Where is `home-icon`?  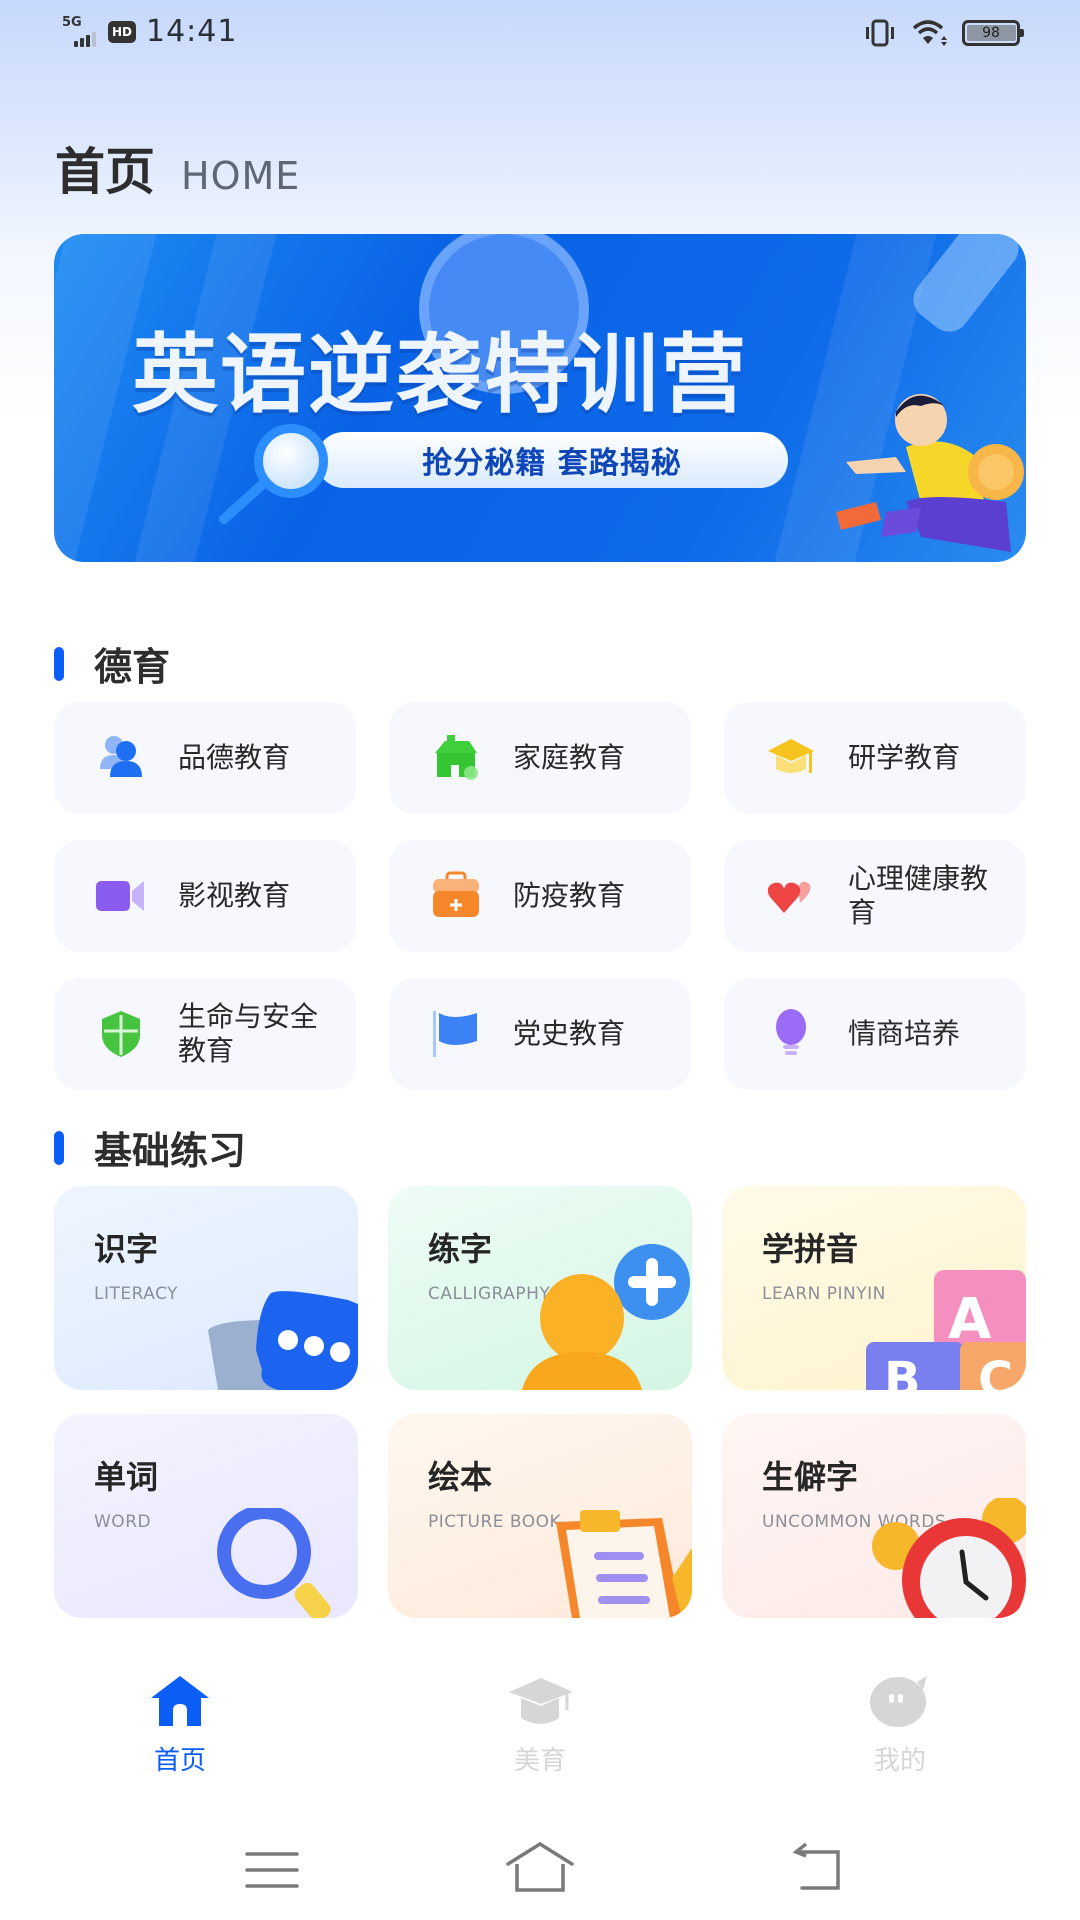 home-icon is located at coordinates (180, 1701).